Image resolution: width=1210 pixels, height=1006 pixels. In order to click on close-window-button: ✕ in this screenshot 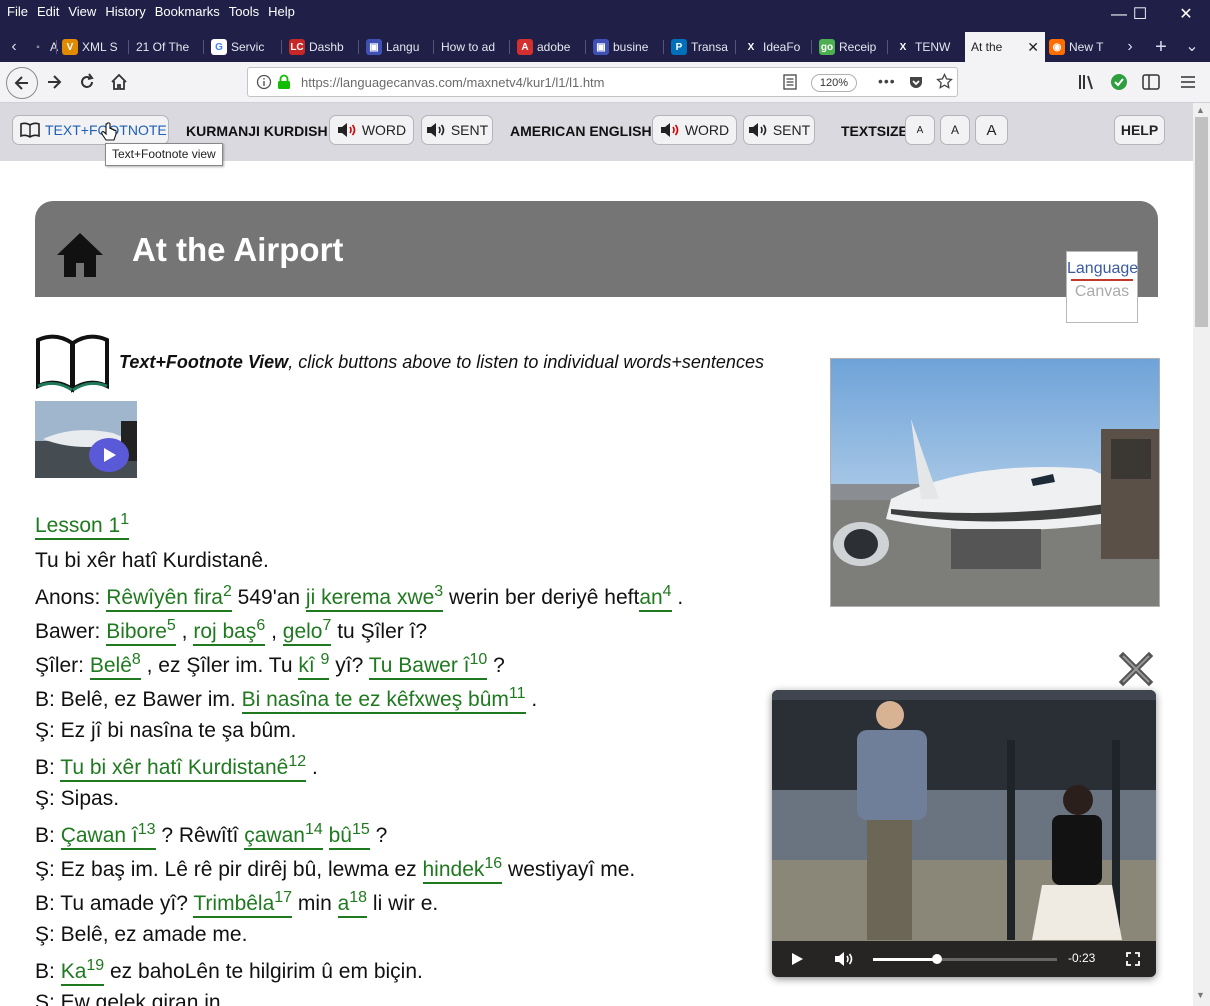, I will do `click(1186, 15)`.